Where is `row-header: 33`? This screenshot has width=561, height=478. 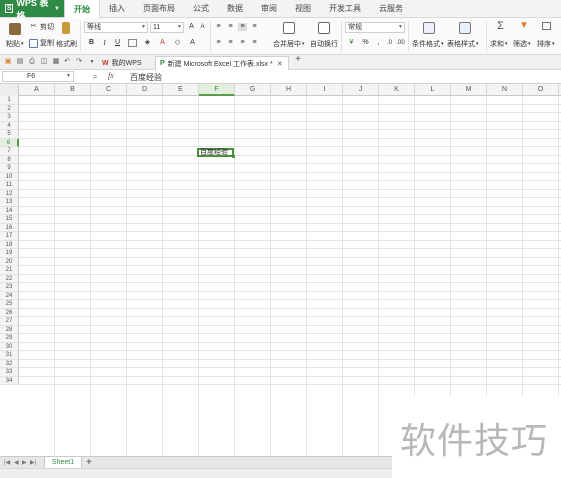
row-header: 33 is located at coordinates (9, 372).